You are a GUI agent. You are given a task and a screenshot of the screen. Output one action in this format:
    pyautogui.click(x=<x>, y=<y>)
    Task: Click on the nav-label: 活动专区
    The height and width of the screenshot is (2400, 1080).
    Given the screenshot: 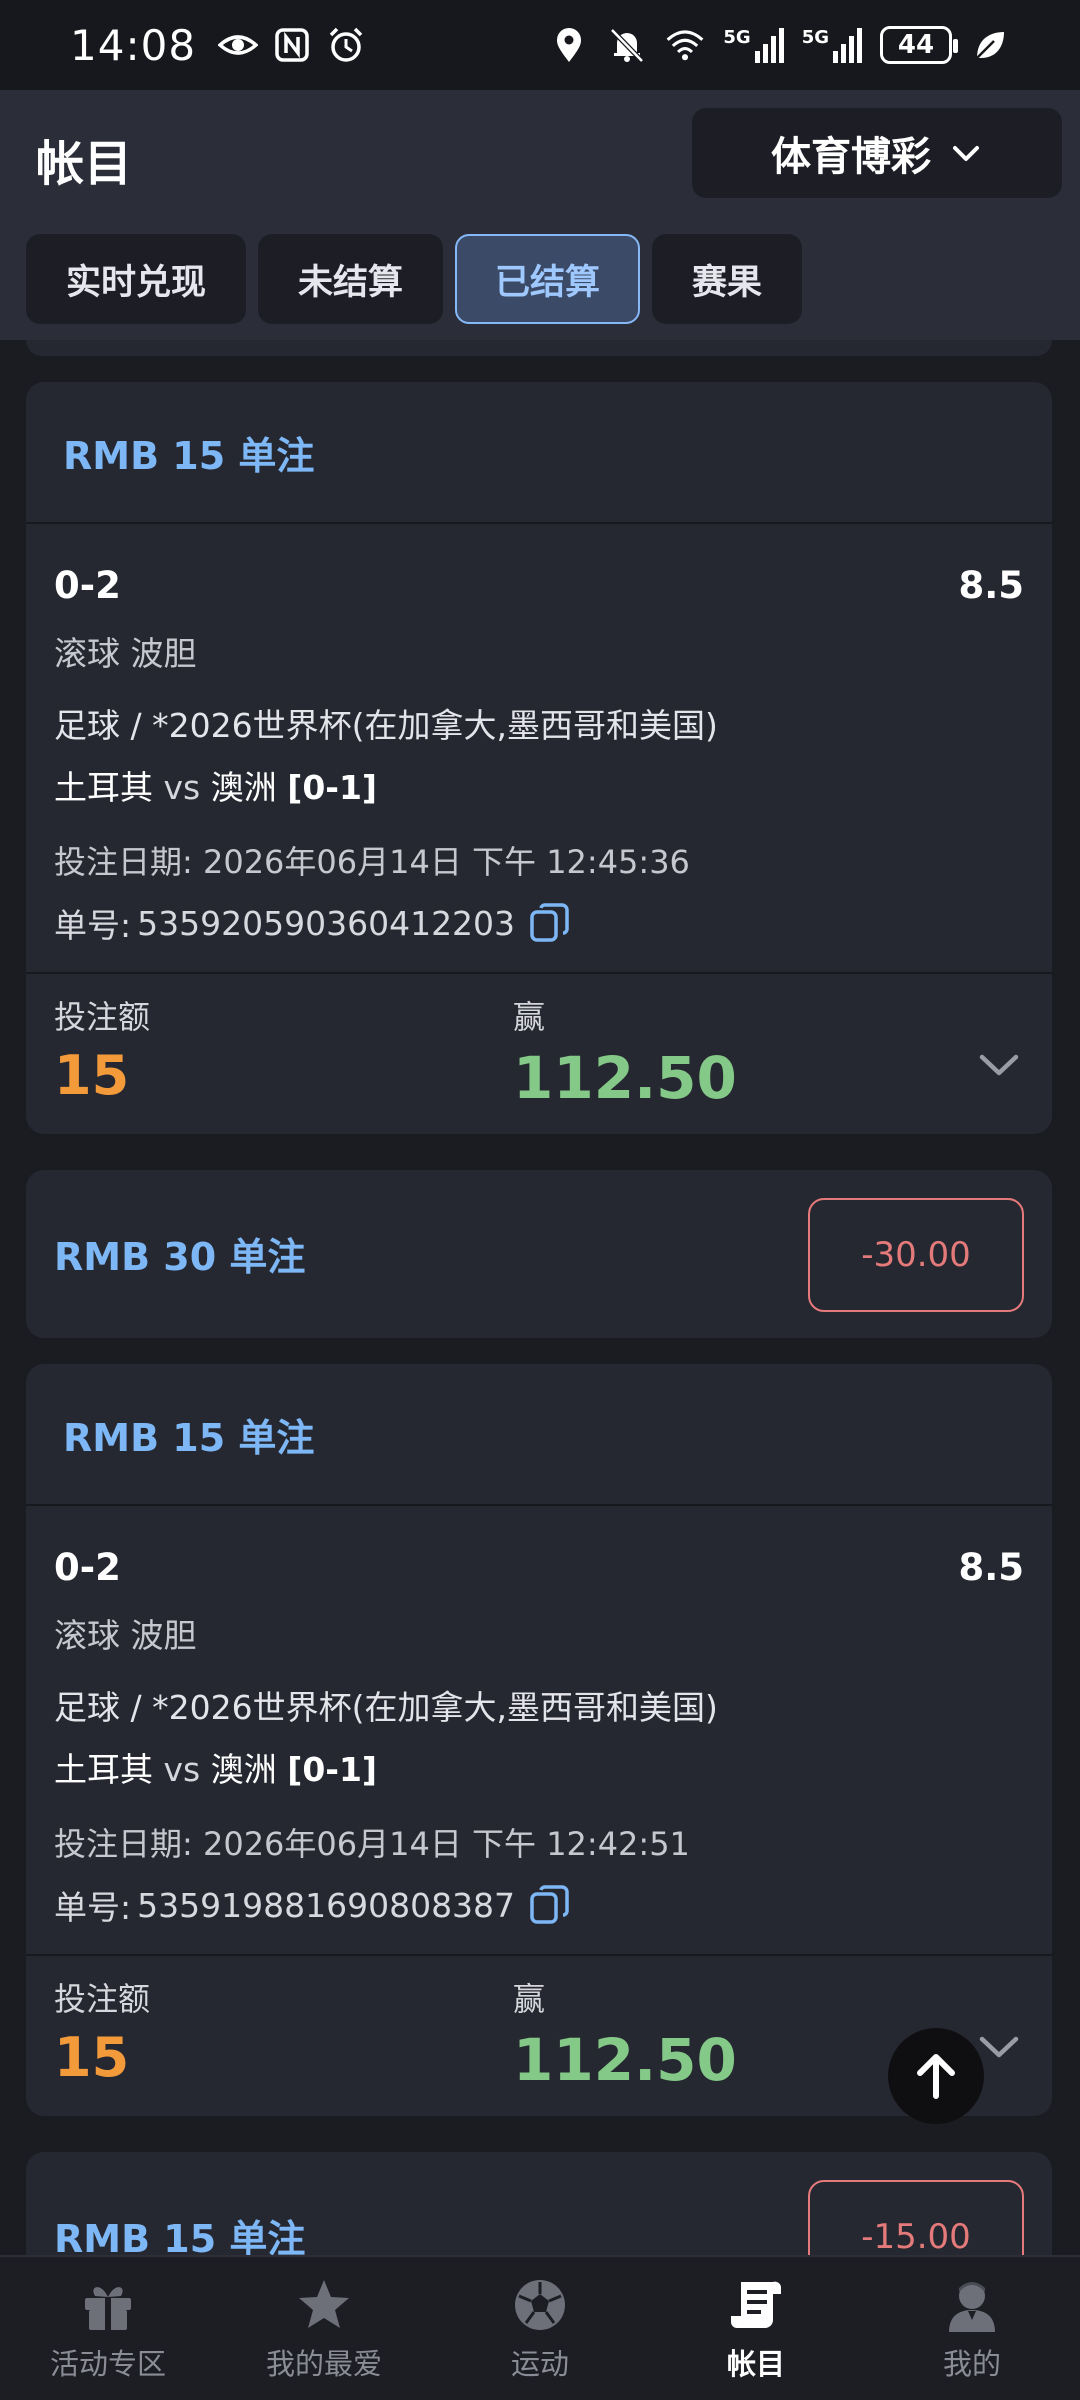 What is the action you would take?
    pyautogui.click(x=107, y=2363)
    